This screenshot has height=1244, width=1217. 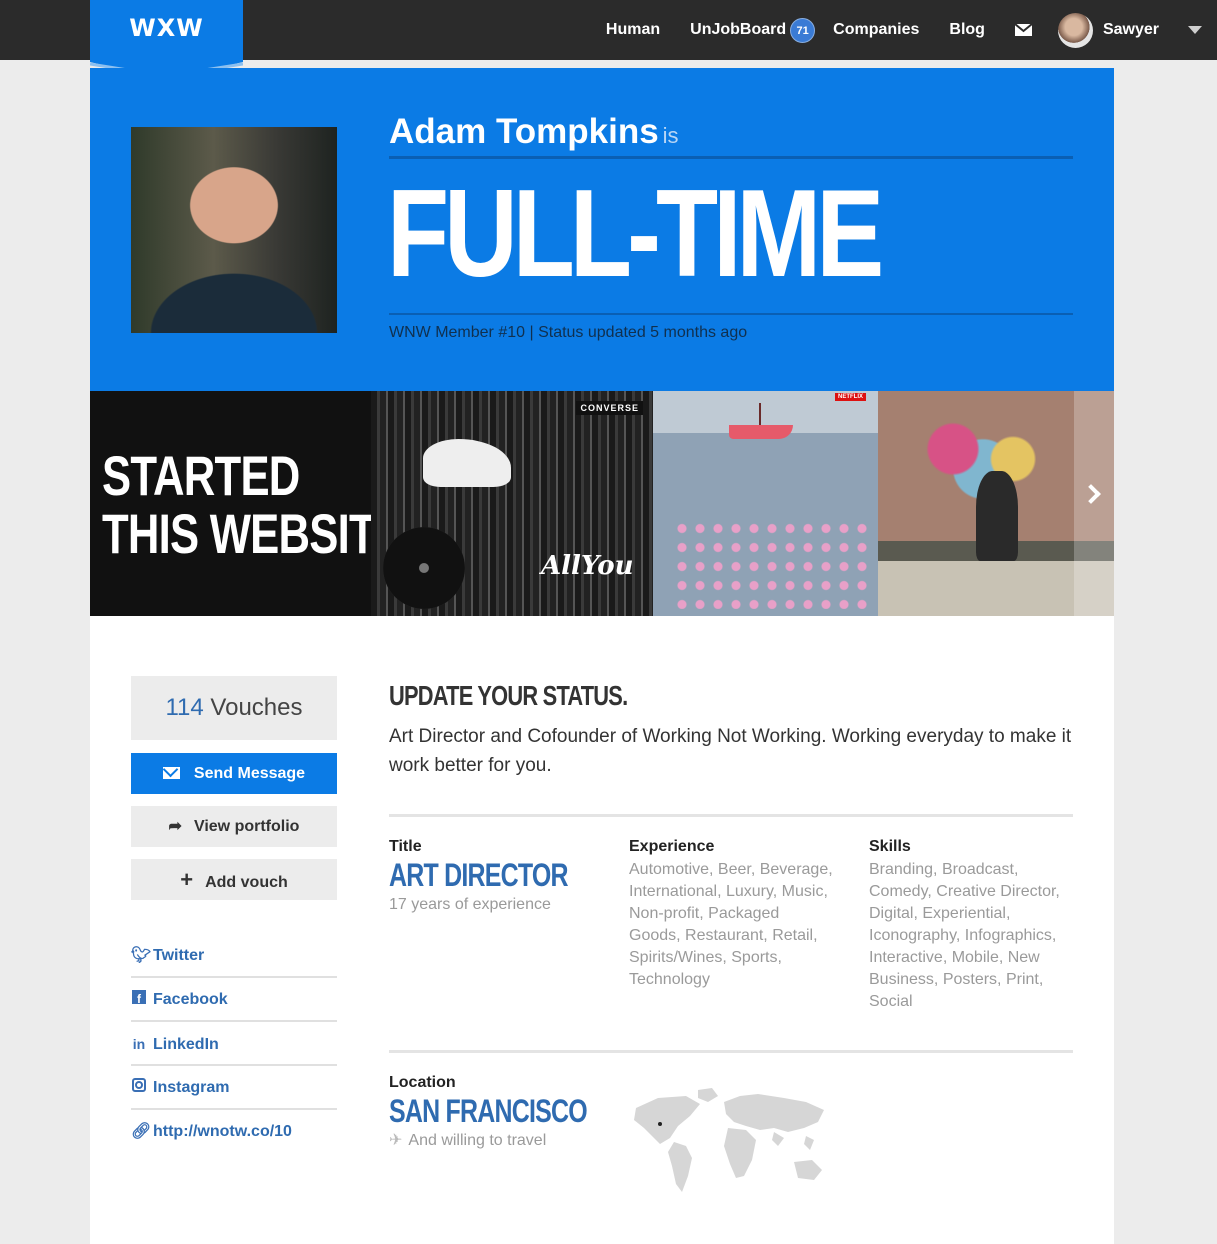 What do you see at coordinates (396, 1140) in the screenshot?
I see `airplane-icon: ✈` at bounding box center [396, 1140].